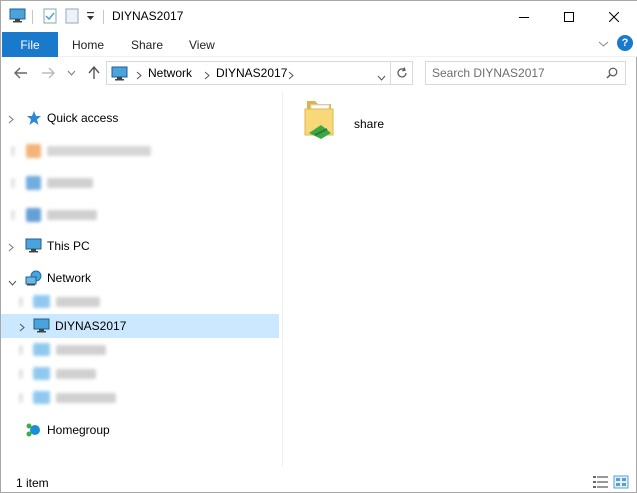  Describe the element at coordinates (68, 246) in the screenshot. I see `nav-label: This PC` at that location.